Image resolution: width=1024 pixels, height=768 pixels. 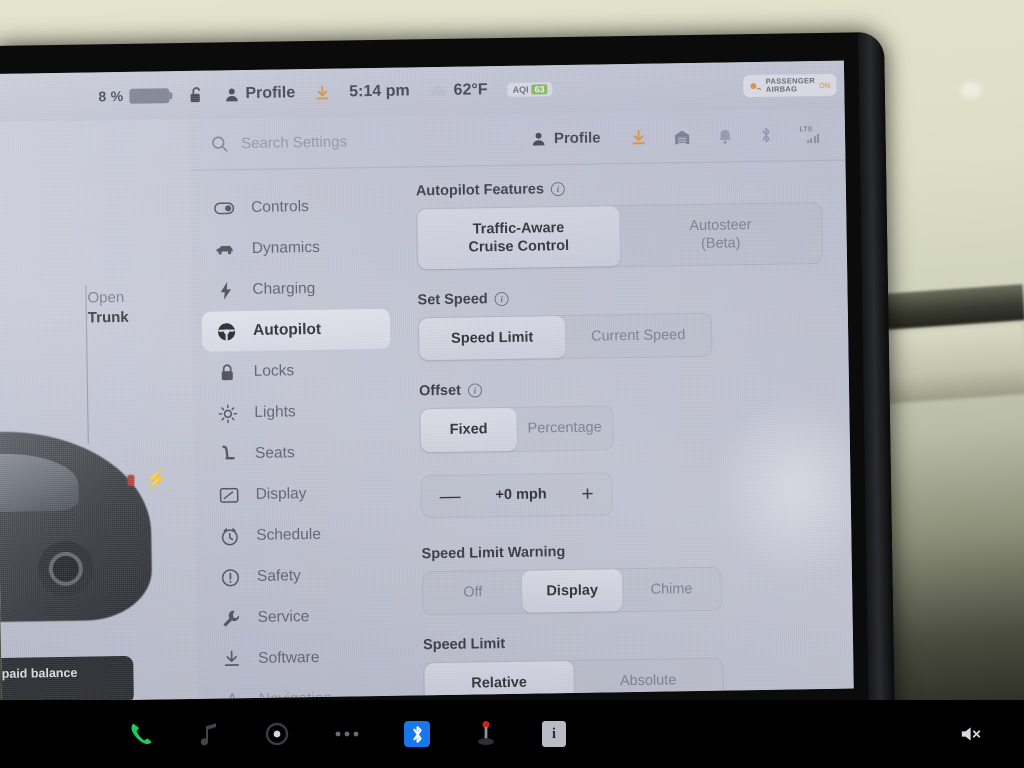 What do you see at coordinates (156, 479) in the screenshot?
I see `charge-port-bolt-icon: ⚡` at bounding box center [156, 479].